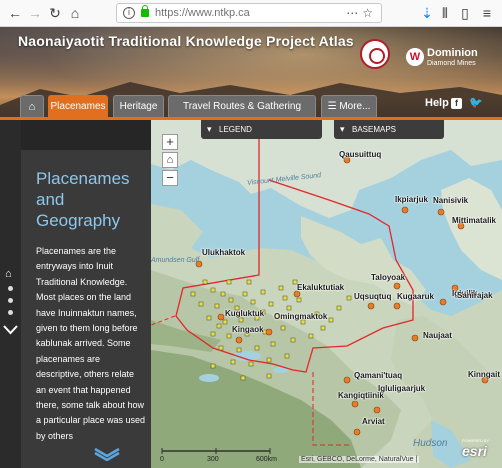 Image resolution: width=502 pixels, height=468 pixels. What do you see at coordinates (162, 459) in the screenshot?
I see `scale-tick: 0` at bounding box center [162, 459].